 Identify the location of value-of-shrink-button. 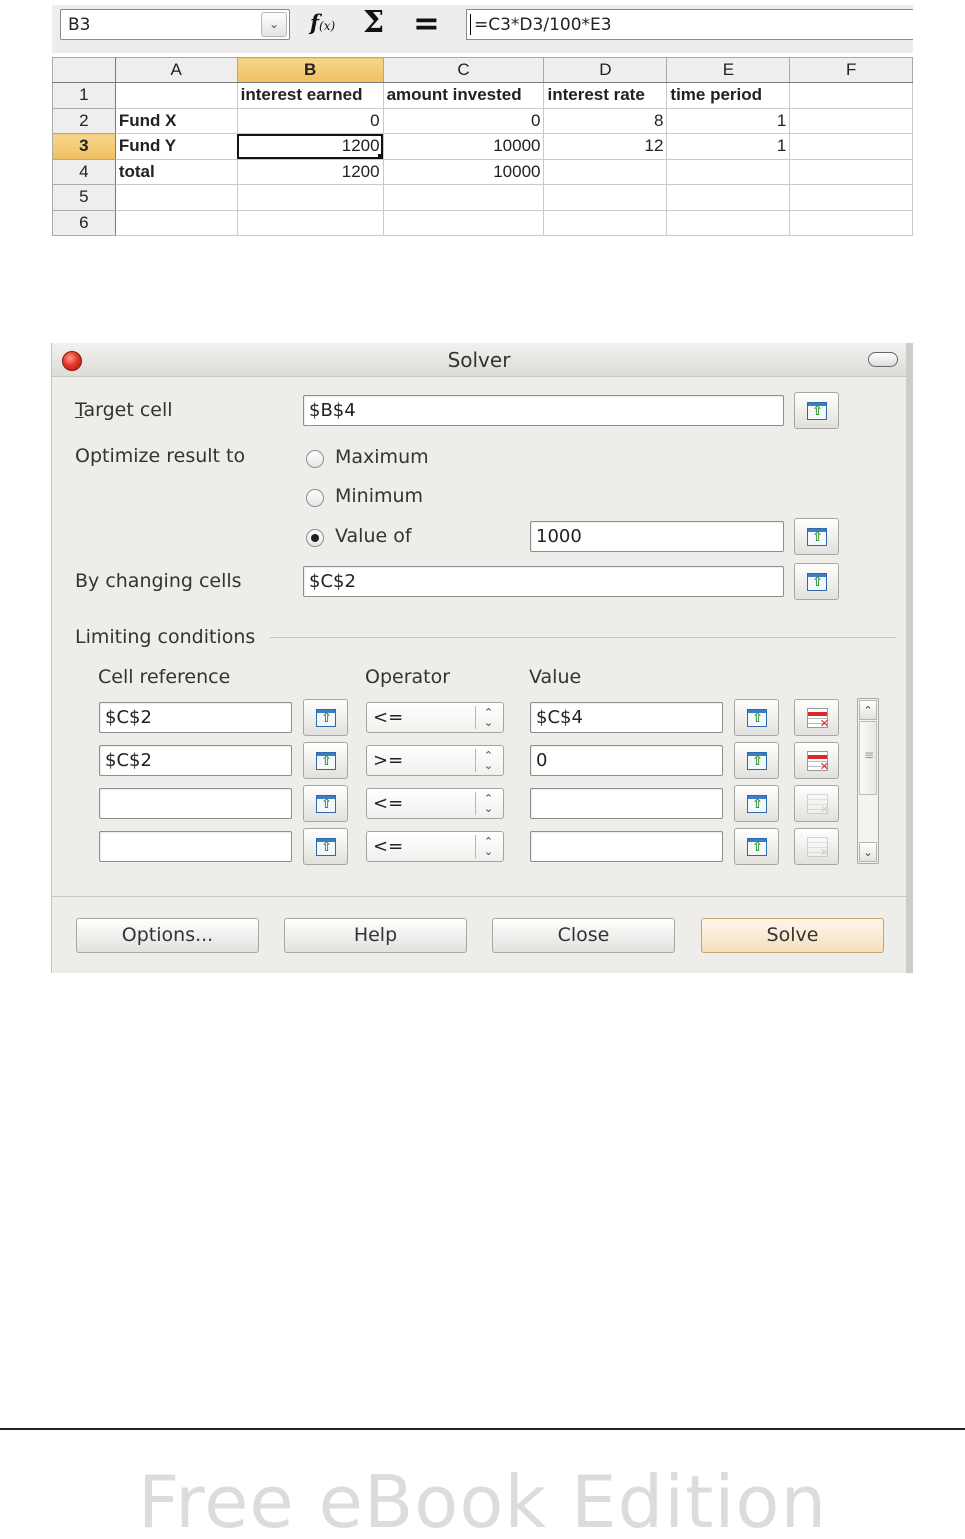
(816, 536).